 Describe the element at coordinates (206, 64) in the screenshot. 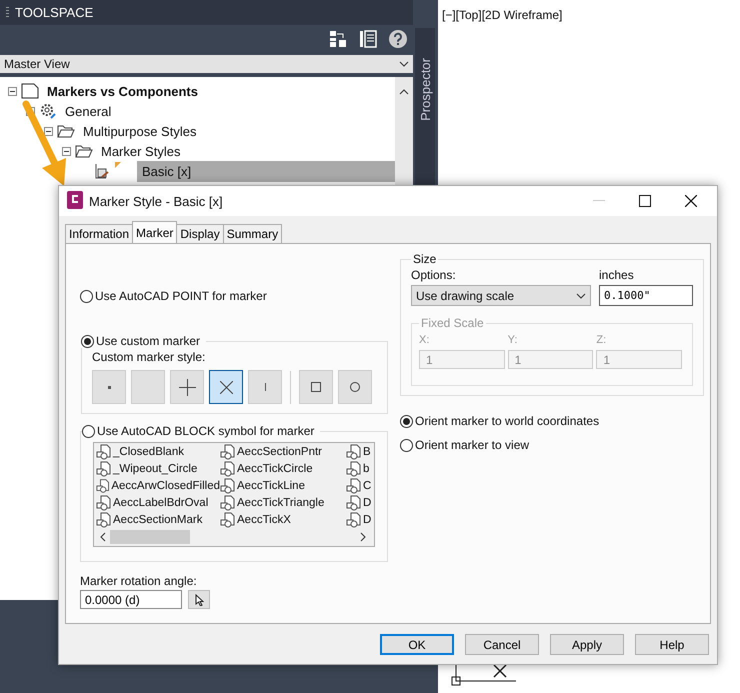

I see `view-dropdown: Master View` at that location.